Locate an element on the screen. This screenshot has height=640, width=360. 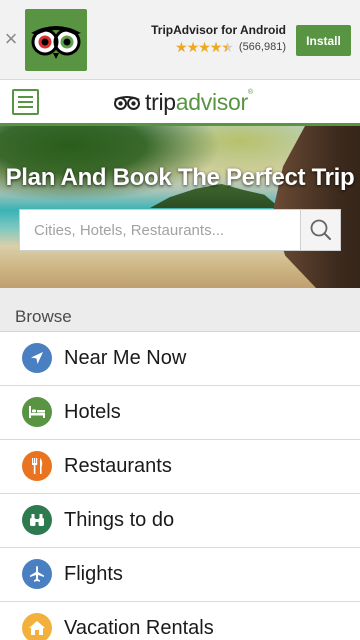
house-icon is located at coordinates (37, 626).